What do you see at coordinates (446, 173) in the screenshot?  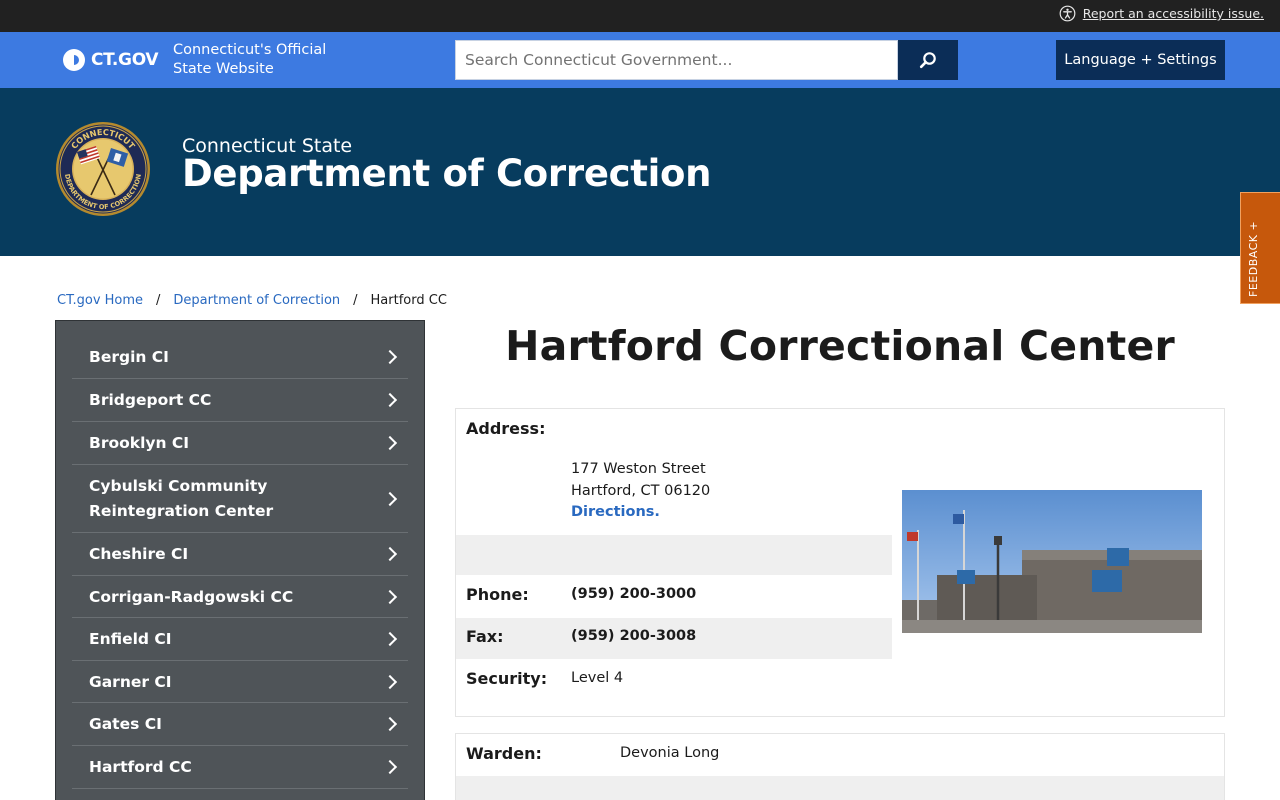 I see `agency-title: Department of Correction` at bounding box center [446, 173].